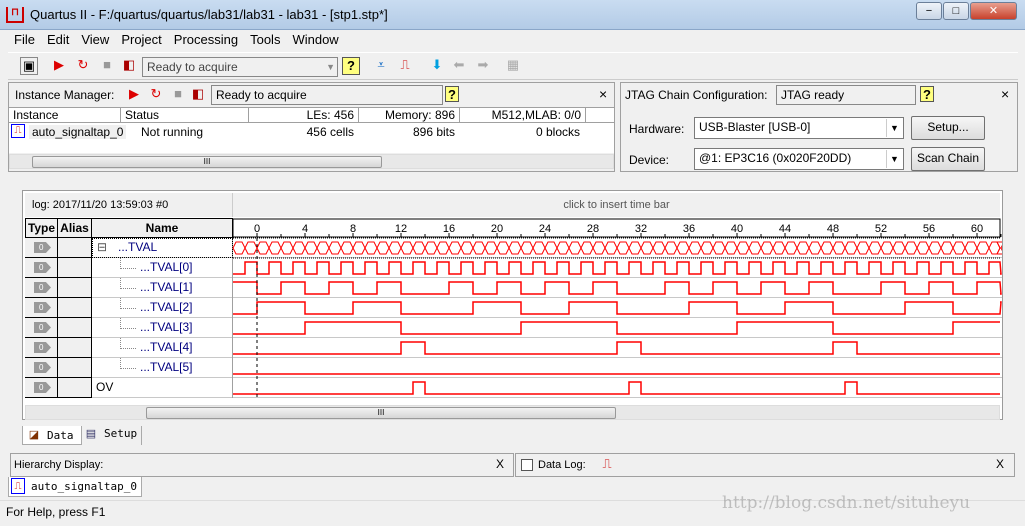  Describe the element at coordinates (95, 39) in the screenshot. I see `menu-view: View` at that location.